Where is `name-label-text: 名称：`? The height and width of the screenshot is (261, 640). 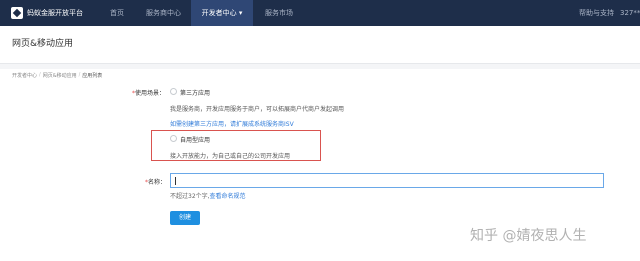 name-label-text: 名称： is located at coordinates (157, 182).